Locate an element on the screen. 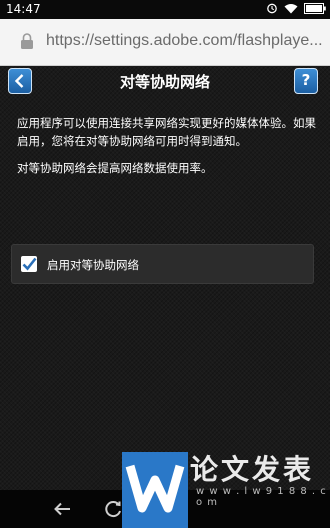 The height and width of the screenshot is (528, 330). status-time: 14:47 is located at coordinates (23, 9).